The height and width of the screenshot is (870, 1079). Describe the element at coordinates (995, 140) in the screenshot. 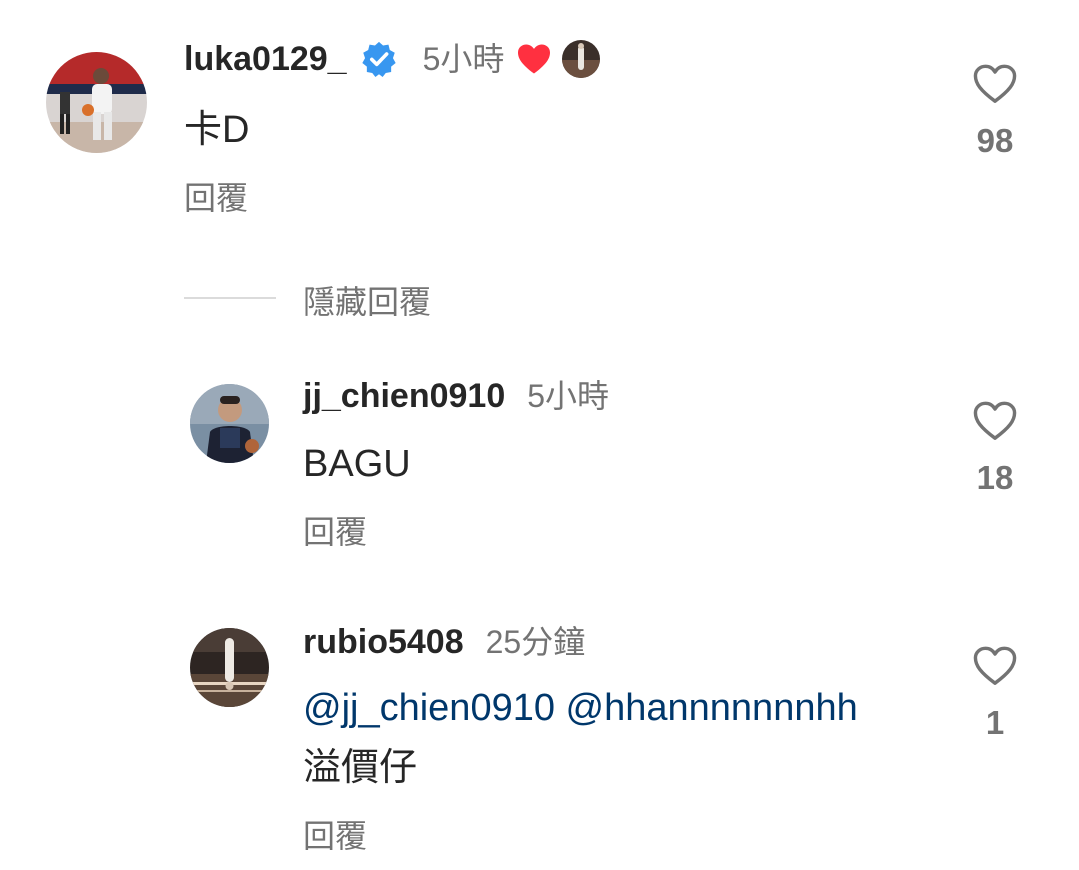

I see `like-count: 98` at that location.